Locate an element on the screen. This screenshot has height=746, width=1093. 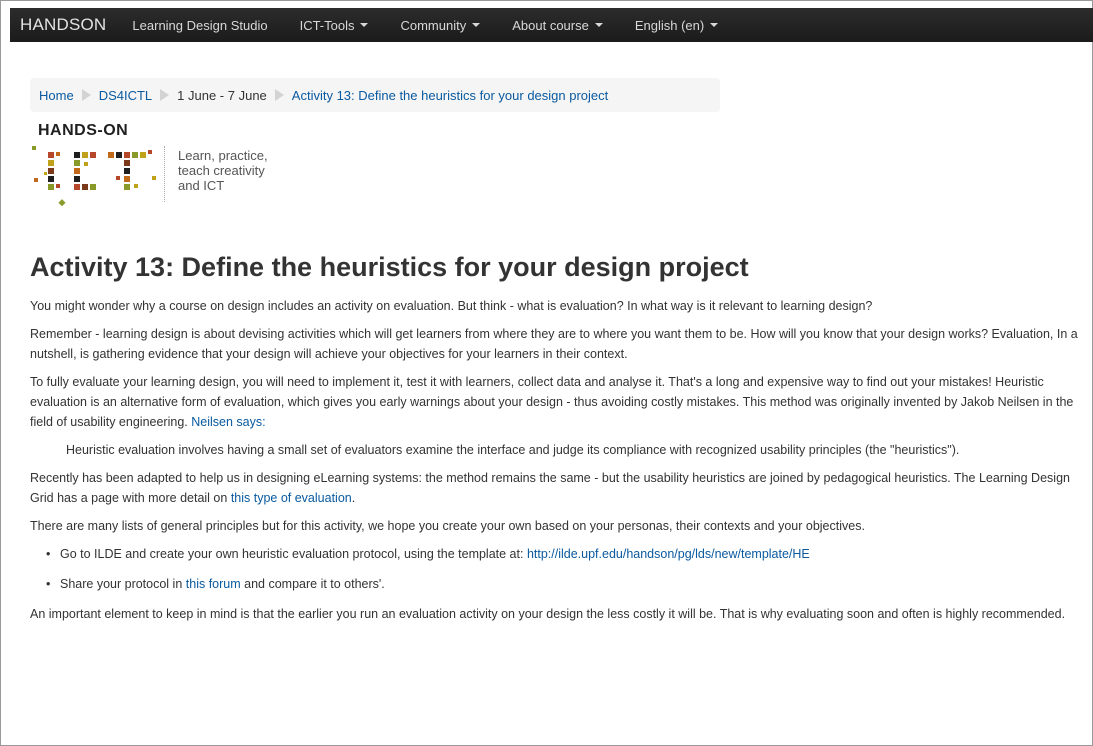
nav-label: About course is located at coordinates (550, 25).